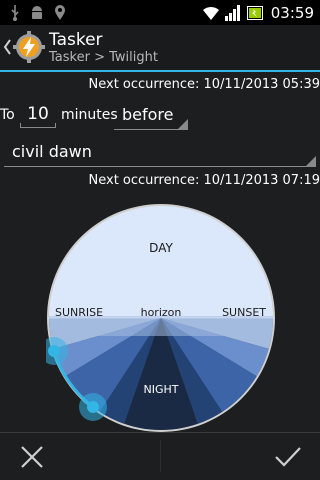 The image size is (320, 480). I want to click on wifi-icon, so click(210, 13).